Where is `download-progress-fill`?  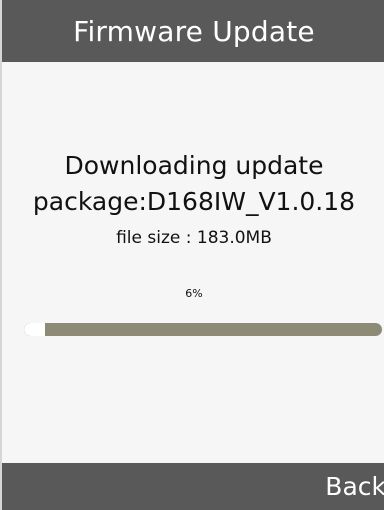
download-progress-fill is located at coordinates (35, 329).